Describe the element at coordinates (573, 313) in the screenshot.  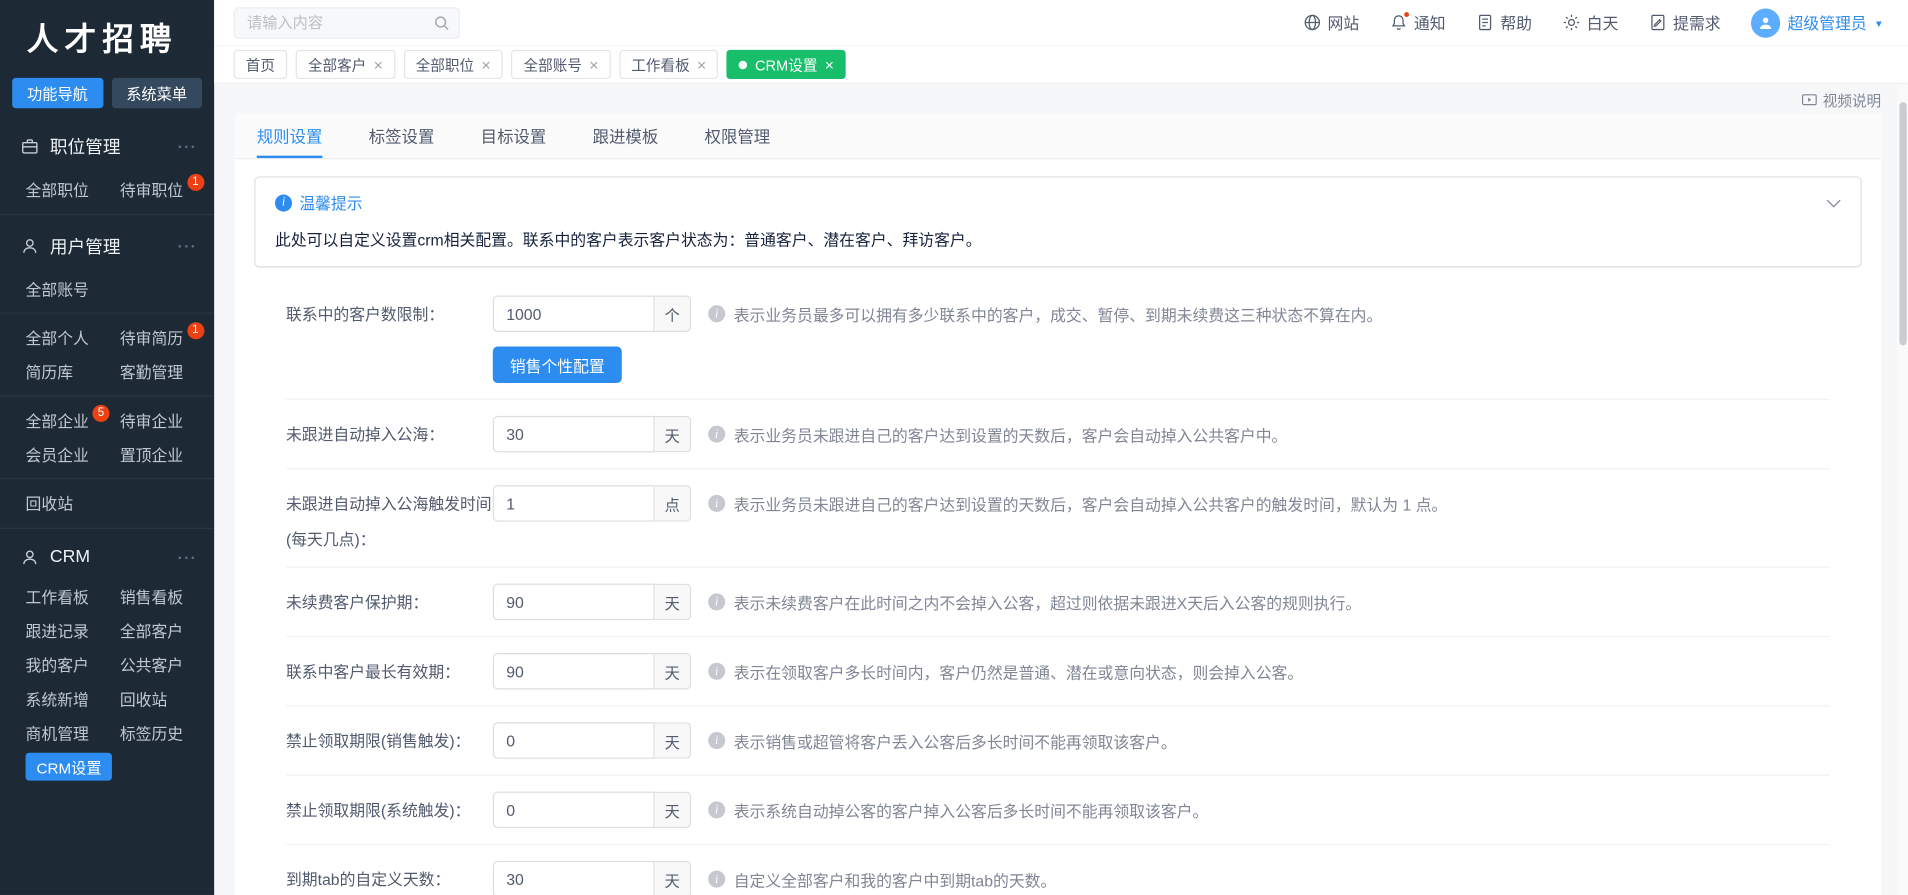
I see `contact-customer-limit-input` at that location.